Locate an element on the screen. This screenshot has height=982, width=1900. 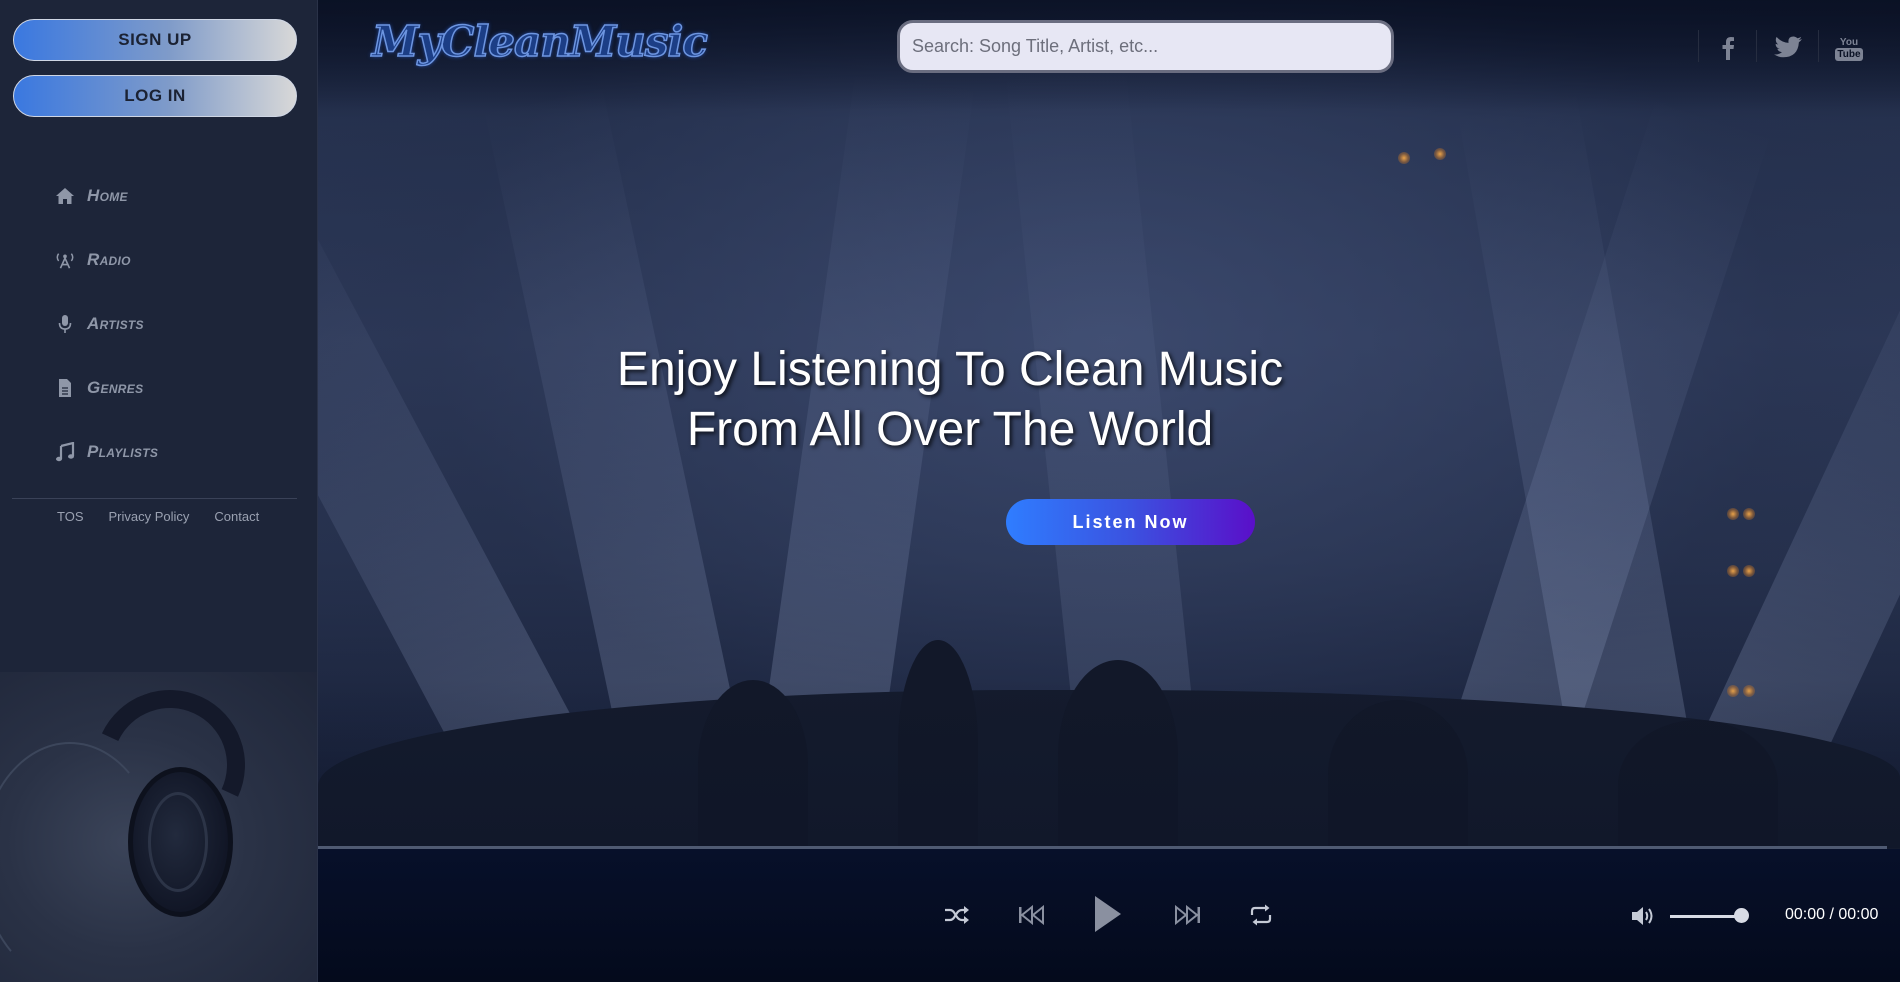
sidebar-item-home: Home is located at coordinates (106, 196).